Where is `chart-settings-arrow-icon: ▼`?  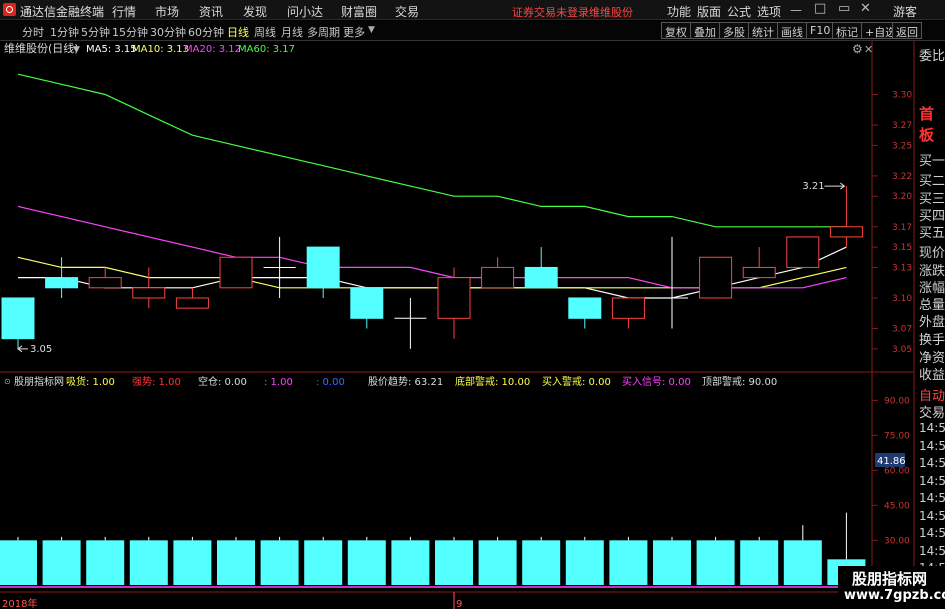
chart-settings-arrow-icon: ▼ is located at coordinates (76, 50).